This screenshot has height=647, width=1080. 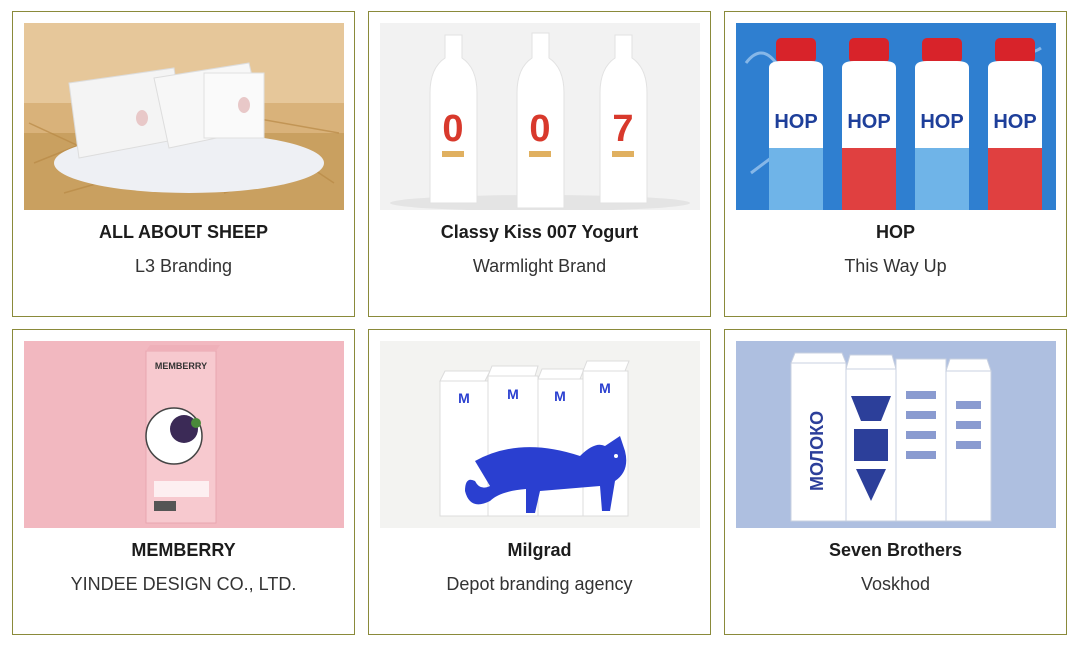 What do you see at coordinates (183, 266) in the screenshot?
I see `card-subtitle: L3 Branding` at bounding box center [183, 266].